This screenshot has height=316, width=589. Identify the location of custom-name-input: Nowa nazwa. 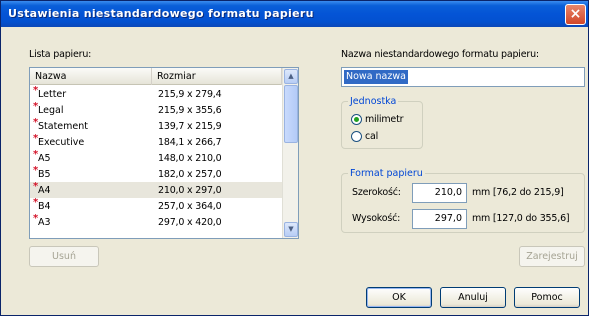
(463, 77).